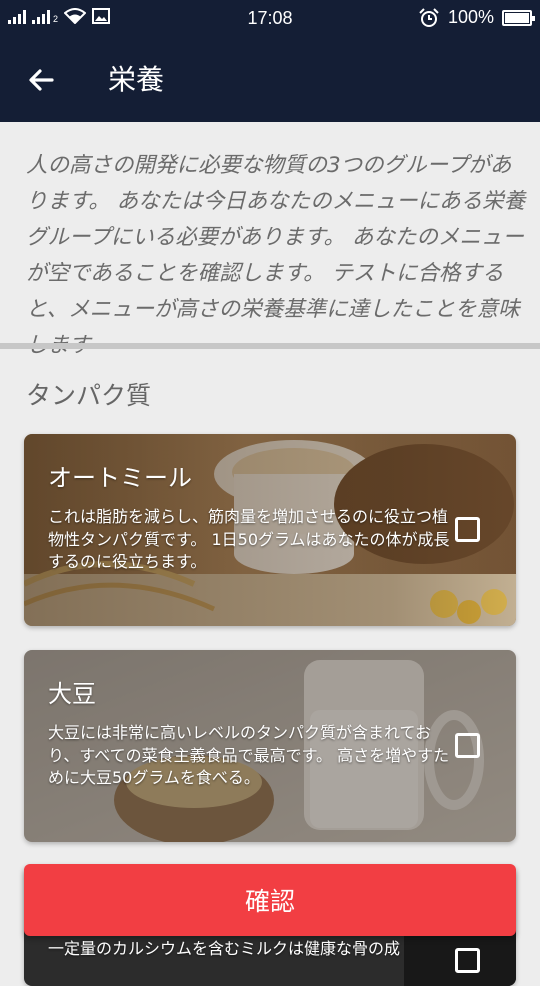 This screenshot has height=986, width=540. I want to click on app-bar: 栄養, so click(270, 79).